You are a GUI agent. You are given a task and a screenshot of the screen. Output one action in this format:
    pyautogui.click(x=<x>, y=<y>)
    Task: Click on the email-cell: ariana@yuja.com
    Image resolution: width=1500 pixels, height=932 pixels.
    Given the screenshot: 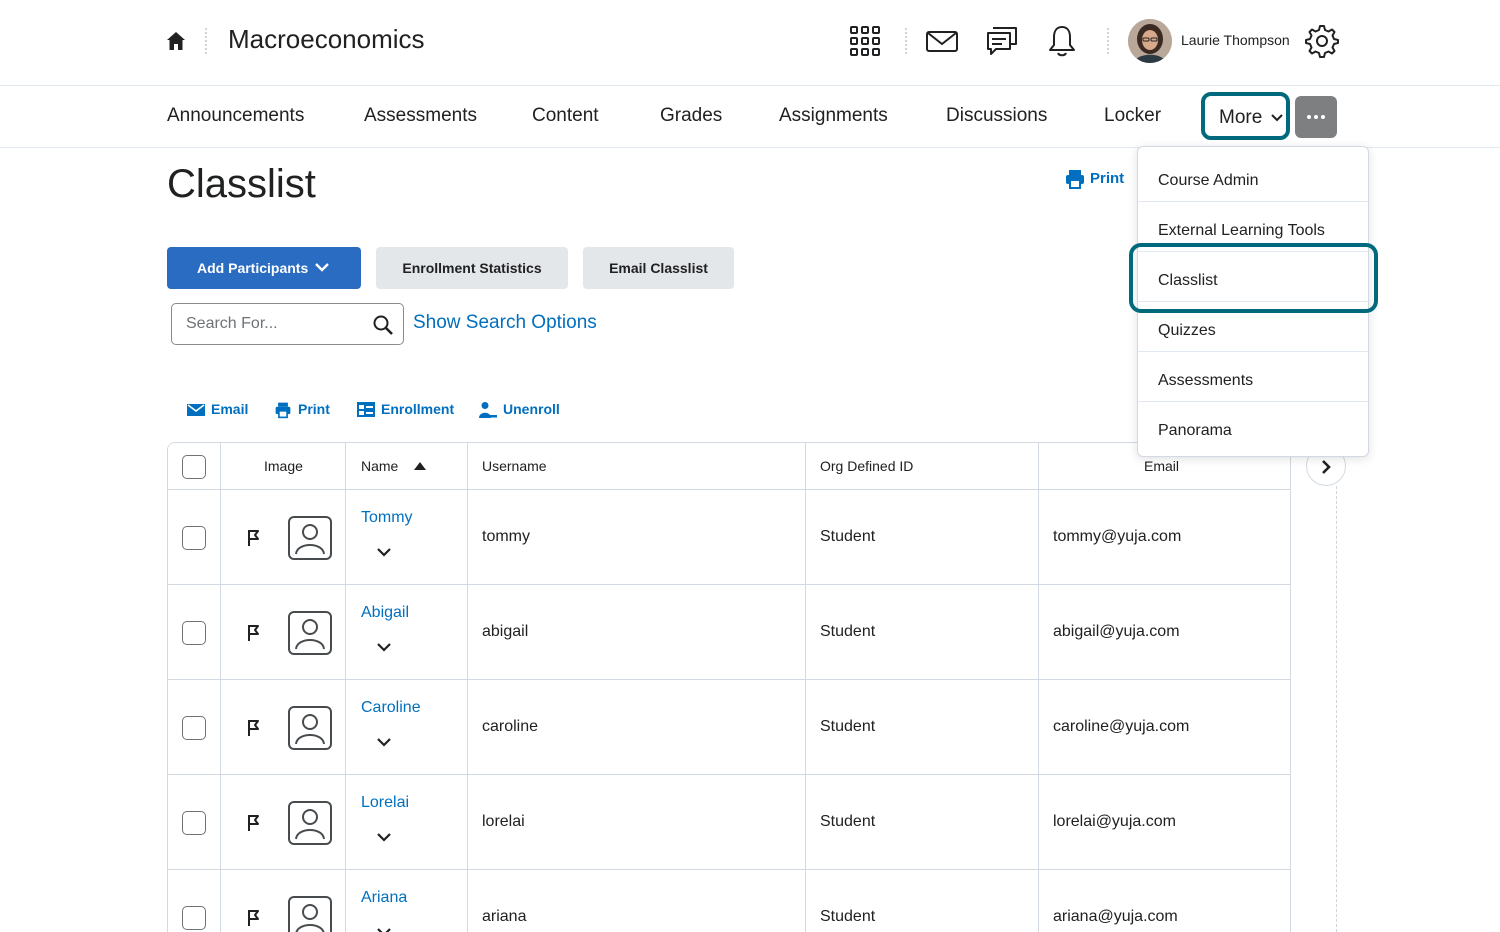 What is the action you would take?
    pyautogui.click(x=1115, y=916)
    